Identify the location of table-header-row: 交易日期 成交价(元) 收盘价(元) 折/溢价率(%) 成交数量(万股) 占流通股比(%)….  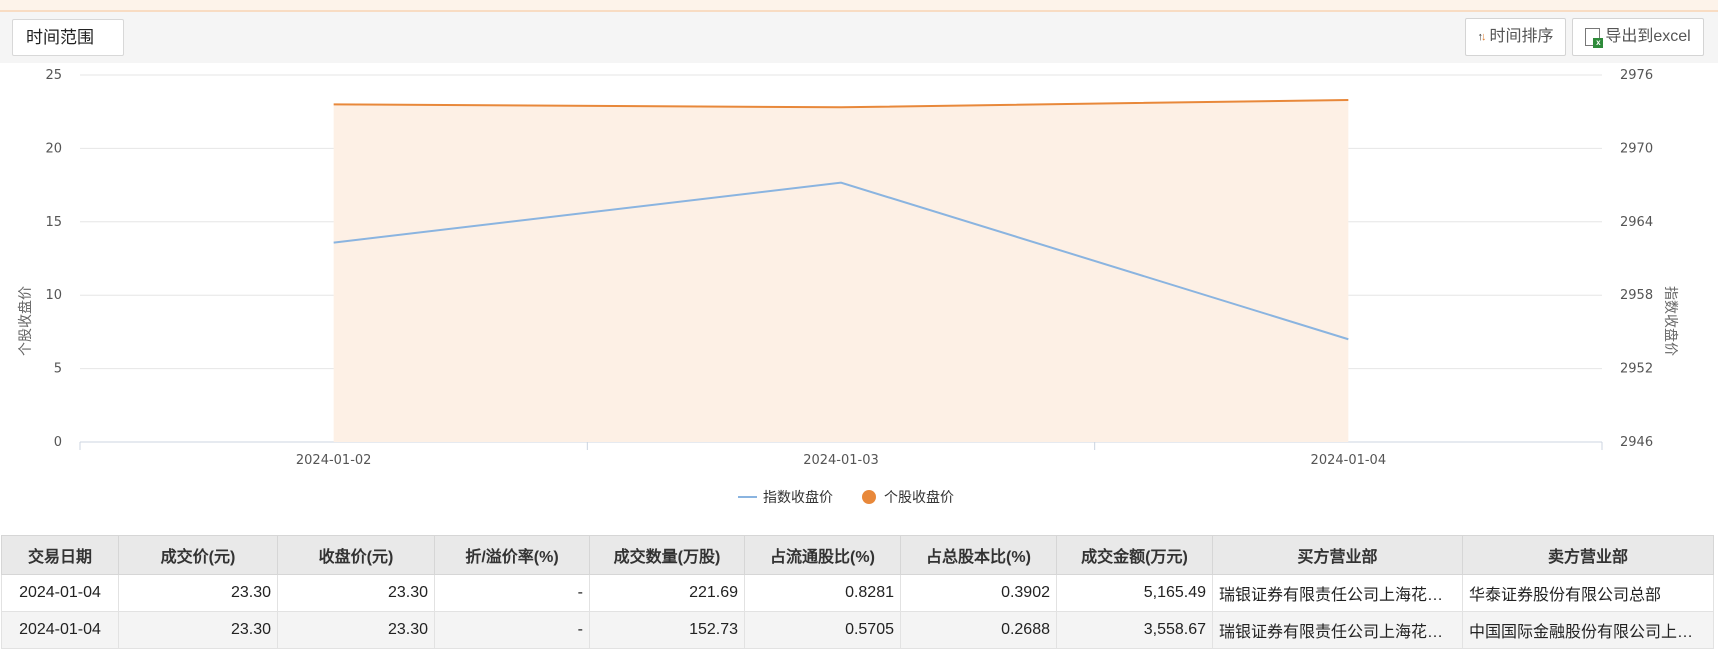
(857, 555).